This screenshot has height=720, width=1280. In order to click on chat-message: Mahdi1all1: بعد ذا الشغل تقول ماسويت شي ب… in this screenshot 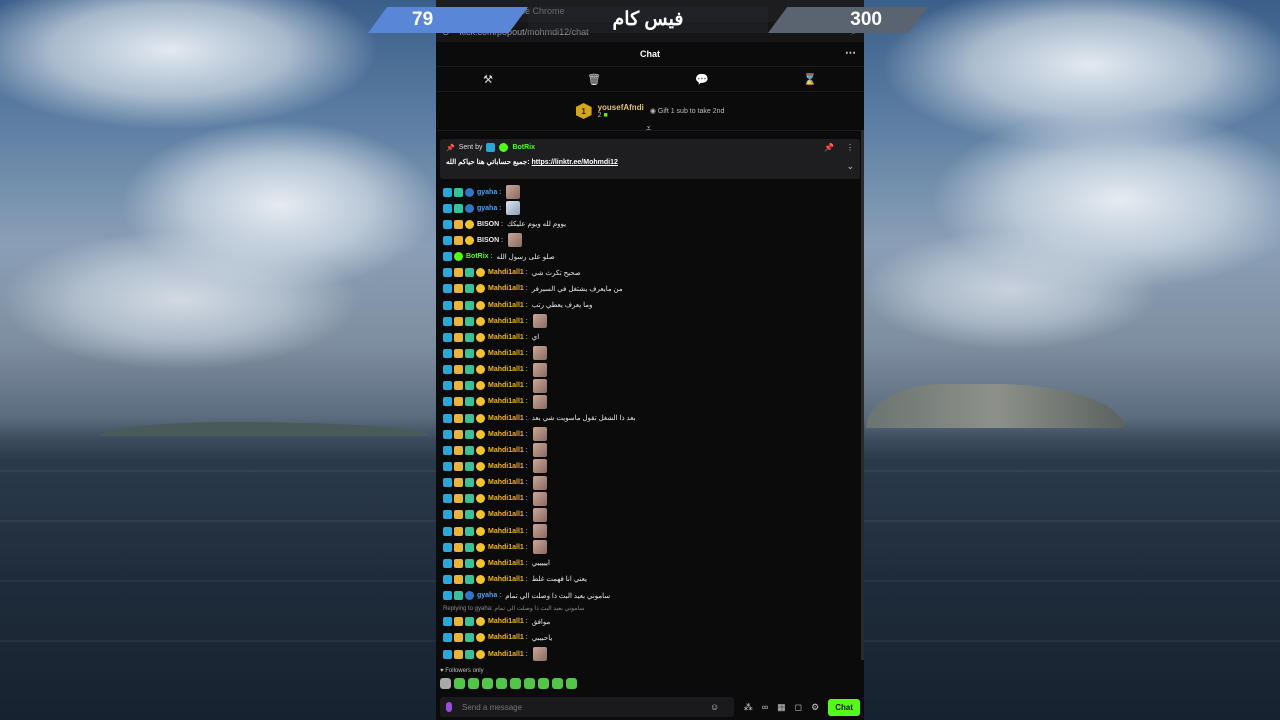, I will do `click(653, 418)`.